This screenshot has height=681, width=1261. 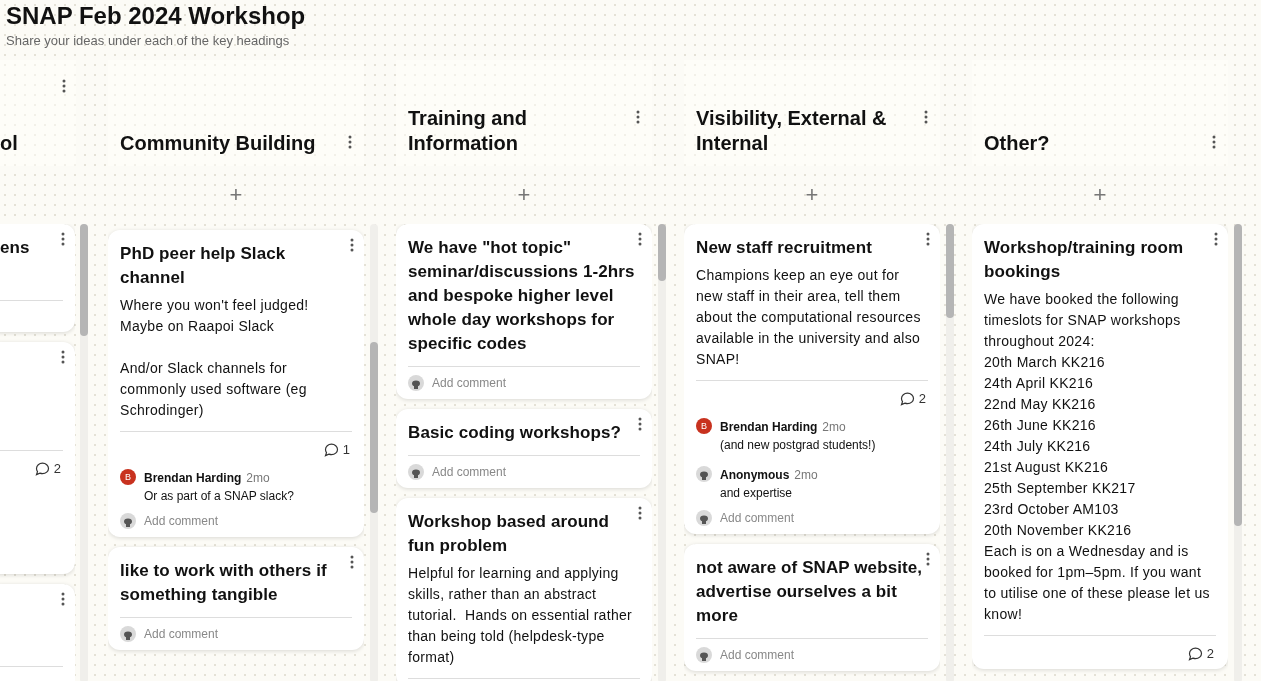 What do you see at coordinates (1084, 260) in the screenshot?
I see `post-title: Workshop/training room bookings` at bounding box center [1084, 260].